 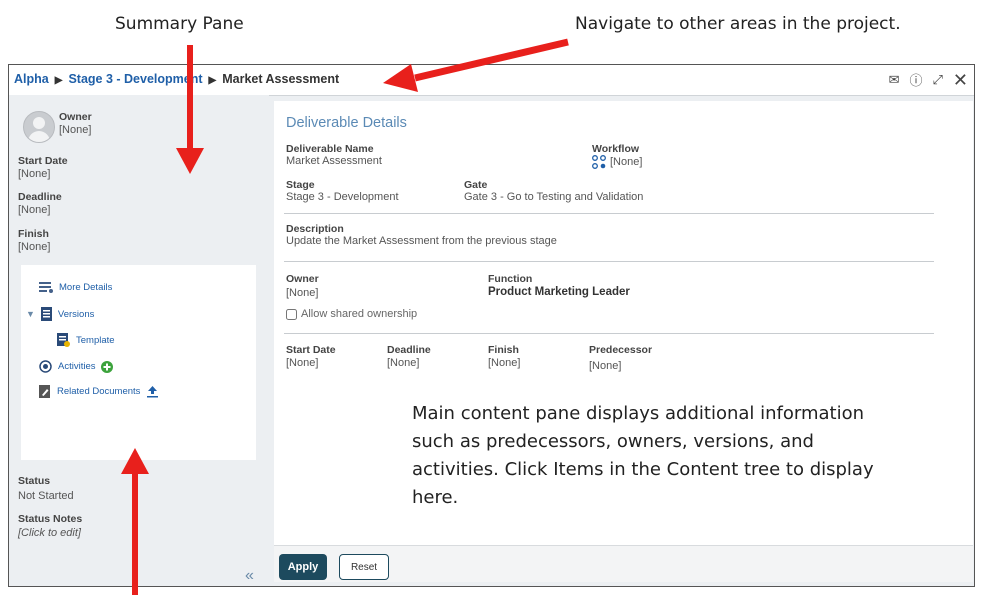 What do you see at coordinates (400, 78) in the screenshot?
I see `arrow-navigate-head` at bounding box center [400, 78].